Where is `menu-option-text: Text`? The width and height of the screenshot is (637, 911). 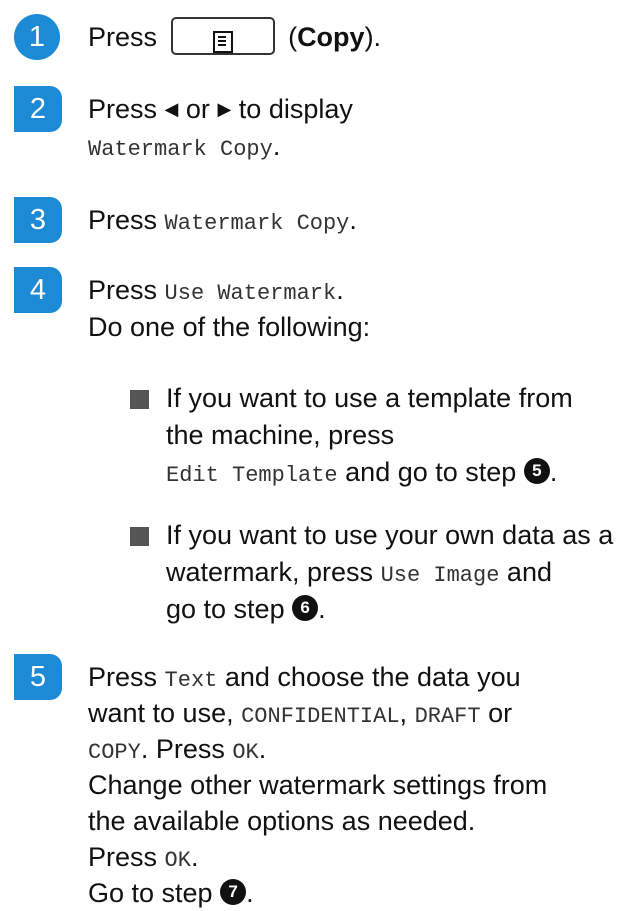 menu-option-text: Text is located at coordinates (191, 680).